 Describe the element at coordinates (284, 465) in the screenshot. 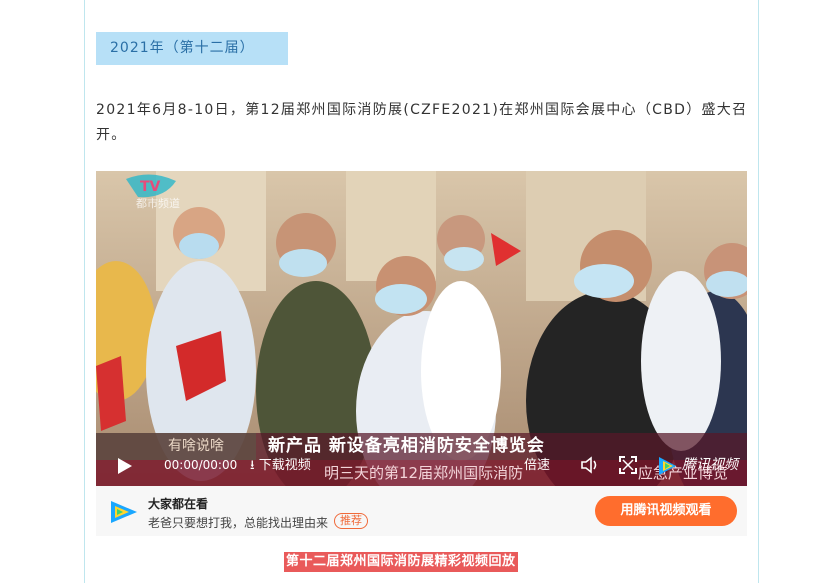

I see `download-label: 下载视频` at that location.